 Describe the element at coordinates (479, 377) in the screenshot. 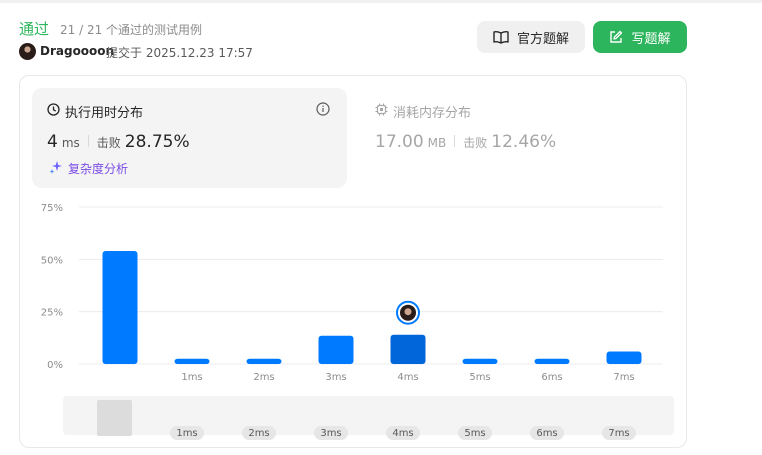

I see `x-tick-label: 5ms` at that location.